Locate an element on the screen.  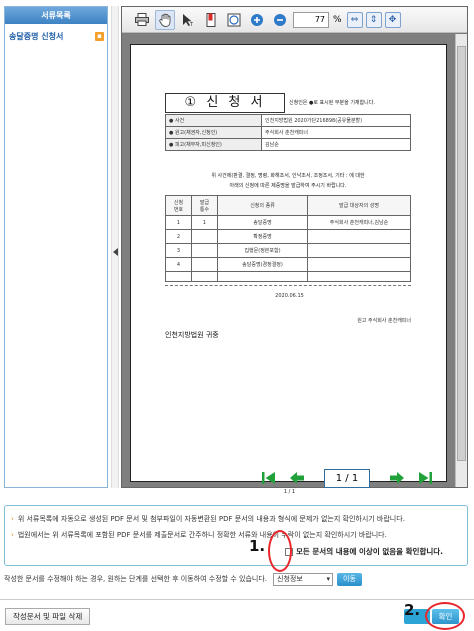
collapse-arrow-icon is located at coordinates (115, 252).